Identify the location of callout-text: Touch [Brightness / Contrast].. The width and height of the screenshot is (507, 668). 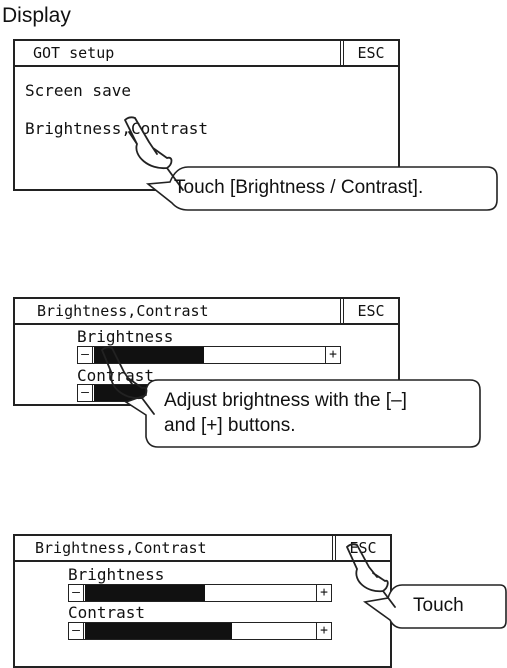
(299, 187).